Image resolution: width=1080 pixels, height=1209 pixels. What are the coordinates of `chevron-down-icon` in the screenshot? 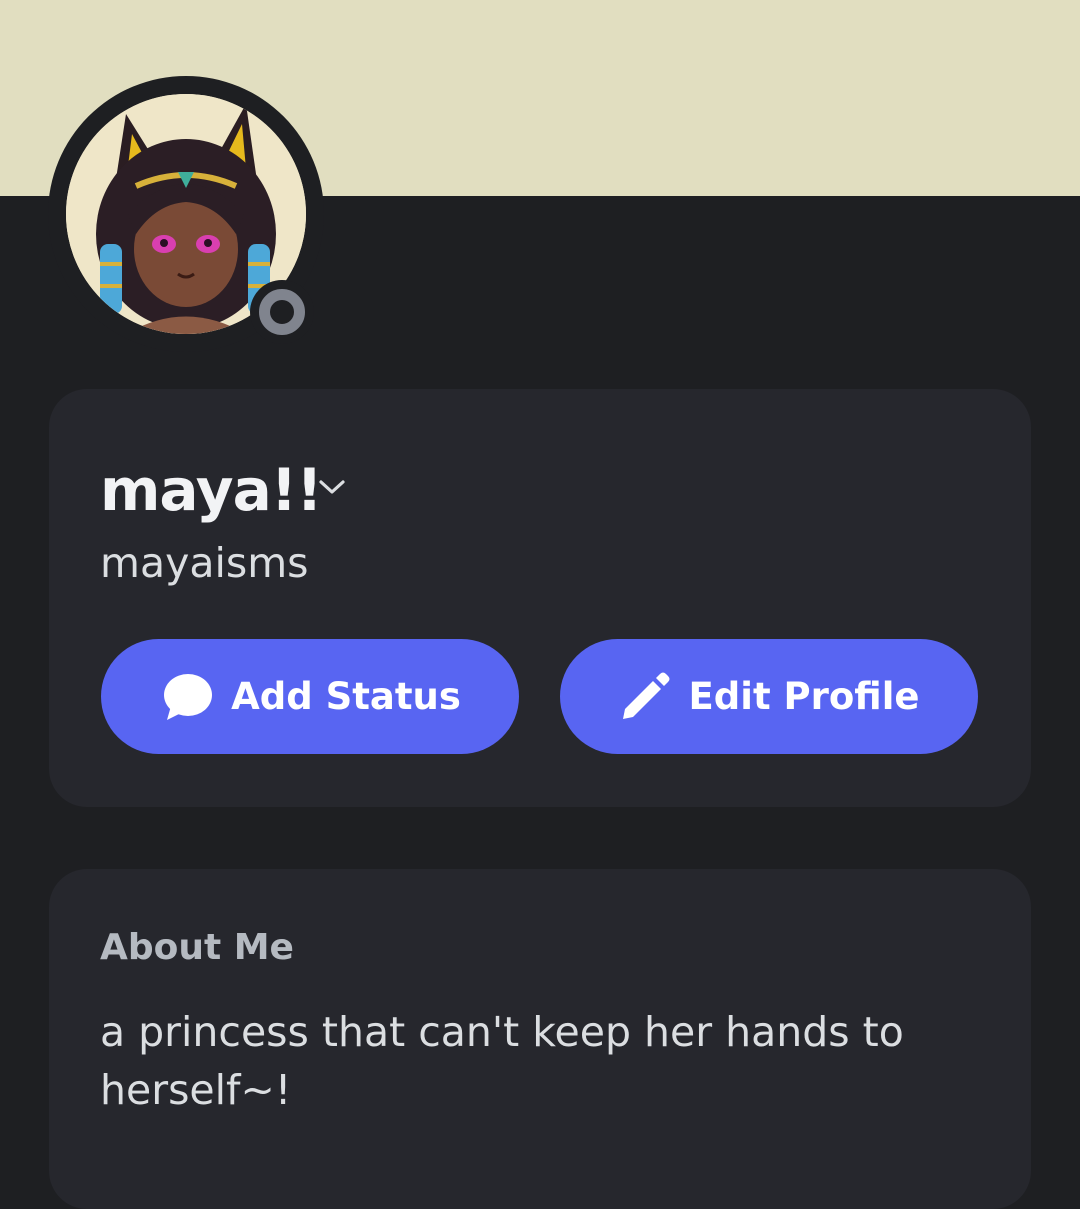 It's located at (332, 487).